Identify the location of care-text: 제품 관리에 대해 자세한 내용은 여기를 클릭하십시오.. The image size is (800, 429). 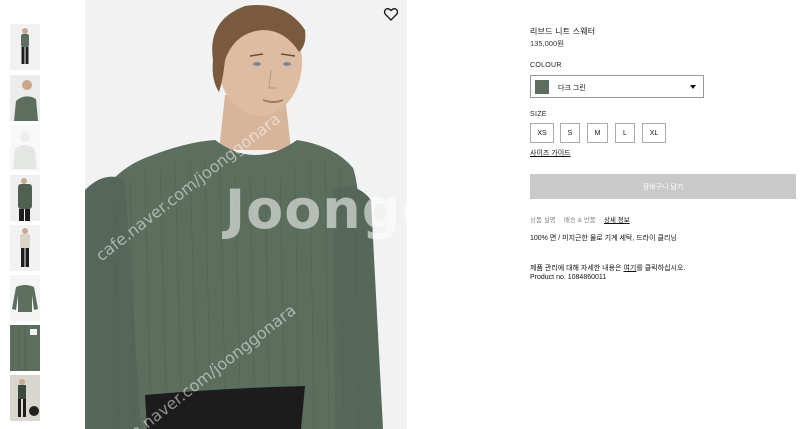
(607, 268).